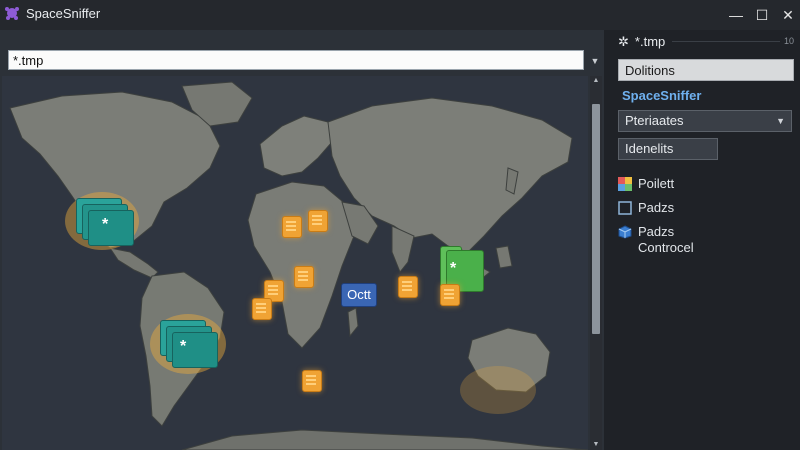 The width and height of the screenshot is (800, 450). I want to click on app-icon, so click(12, 13).